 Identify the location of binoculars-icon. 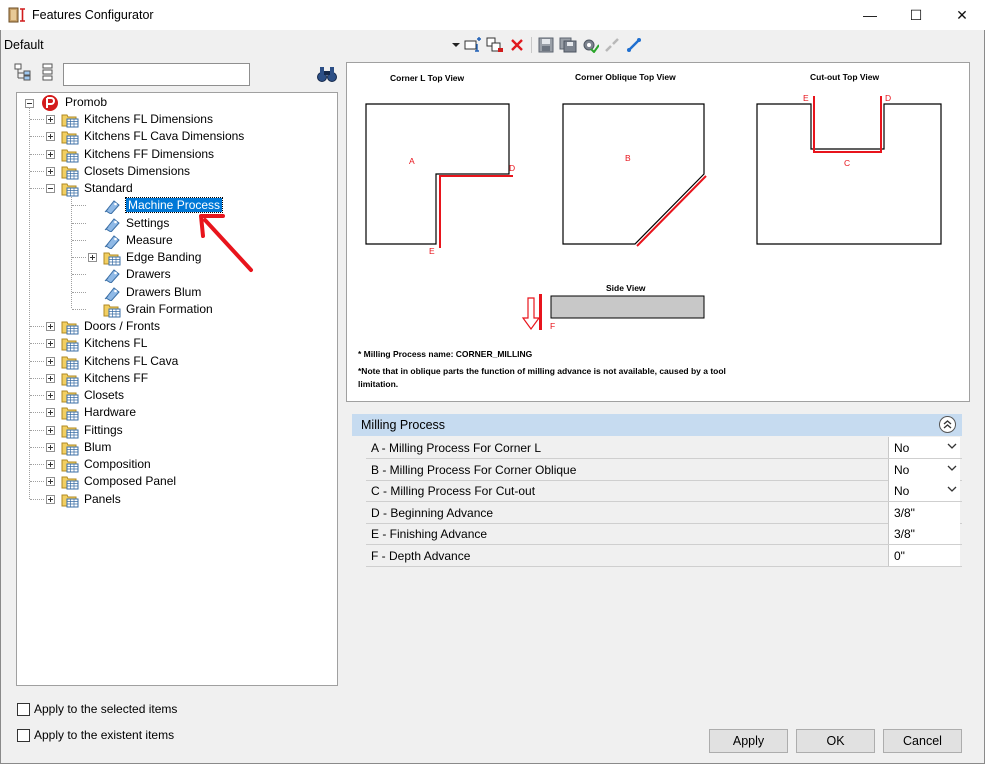
(327, 74).